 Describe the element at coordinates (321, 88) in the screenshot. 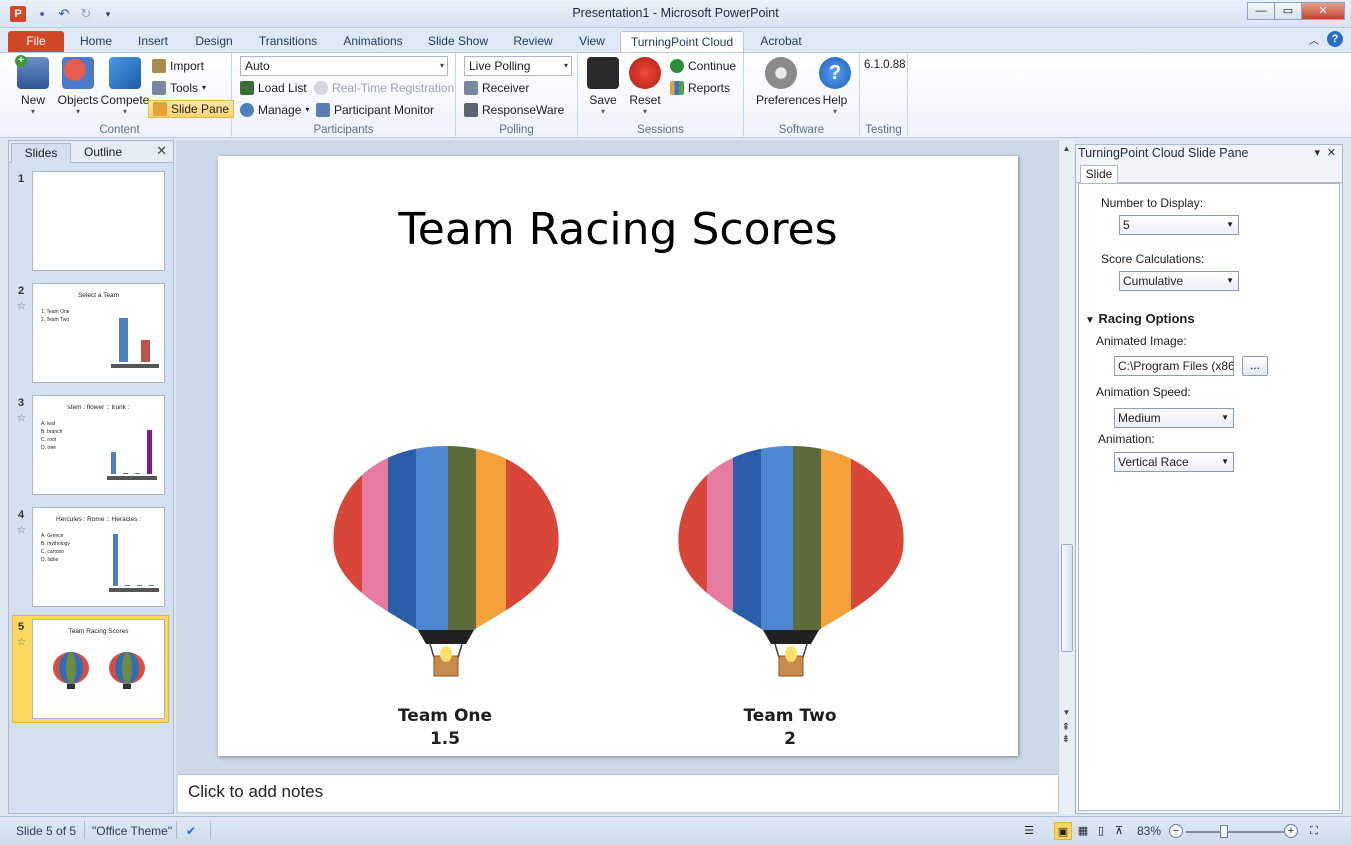

I see `registration-icon` at that location.